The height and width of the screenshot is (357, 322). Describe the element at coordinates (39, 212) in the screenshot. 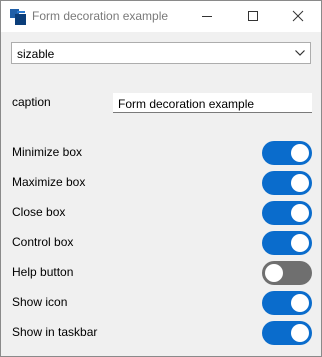

I see `close-box-label: Close box` at that location.